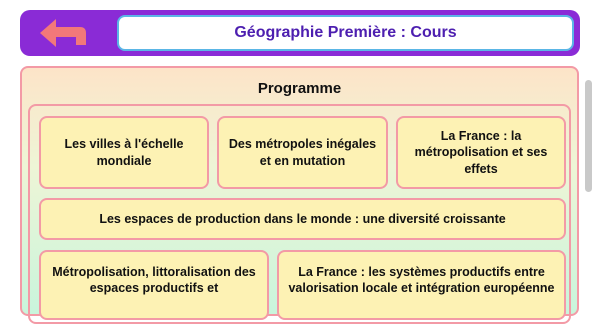  I want to click on header-bar: Géographie Première : Cours, so click(300, 33).